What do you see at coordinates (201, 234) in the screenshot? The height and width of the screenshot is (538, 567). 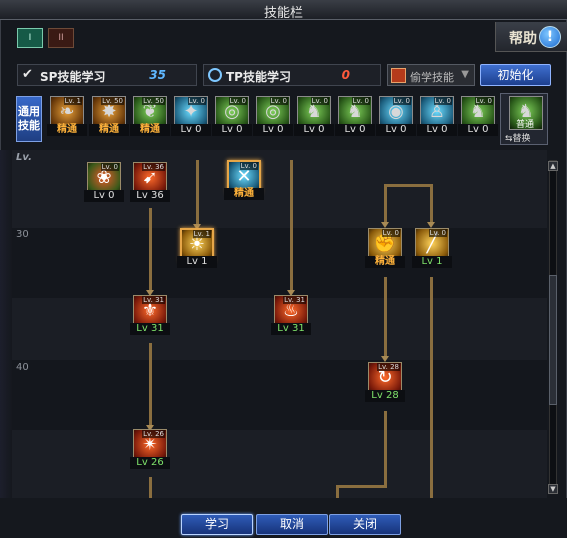 I see `tree-skill-icon-level-tag: Lv. 1` at bounding box center [201, 234].